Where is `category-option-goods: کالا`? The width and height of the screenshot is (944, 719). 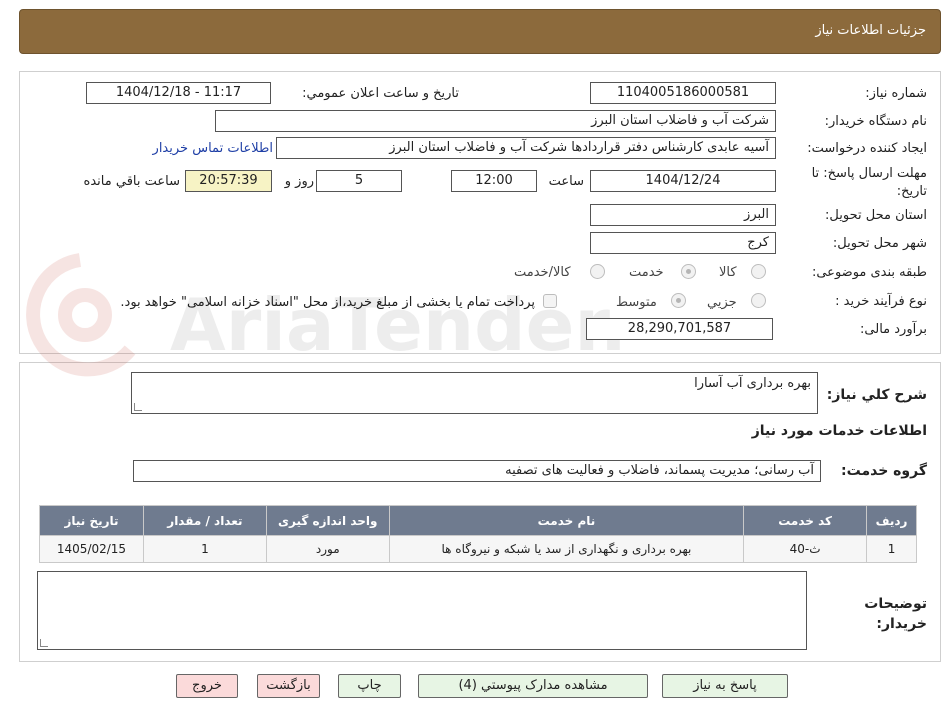
category-option-goods: کالا is located at coordinates (728, 272).